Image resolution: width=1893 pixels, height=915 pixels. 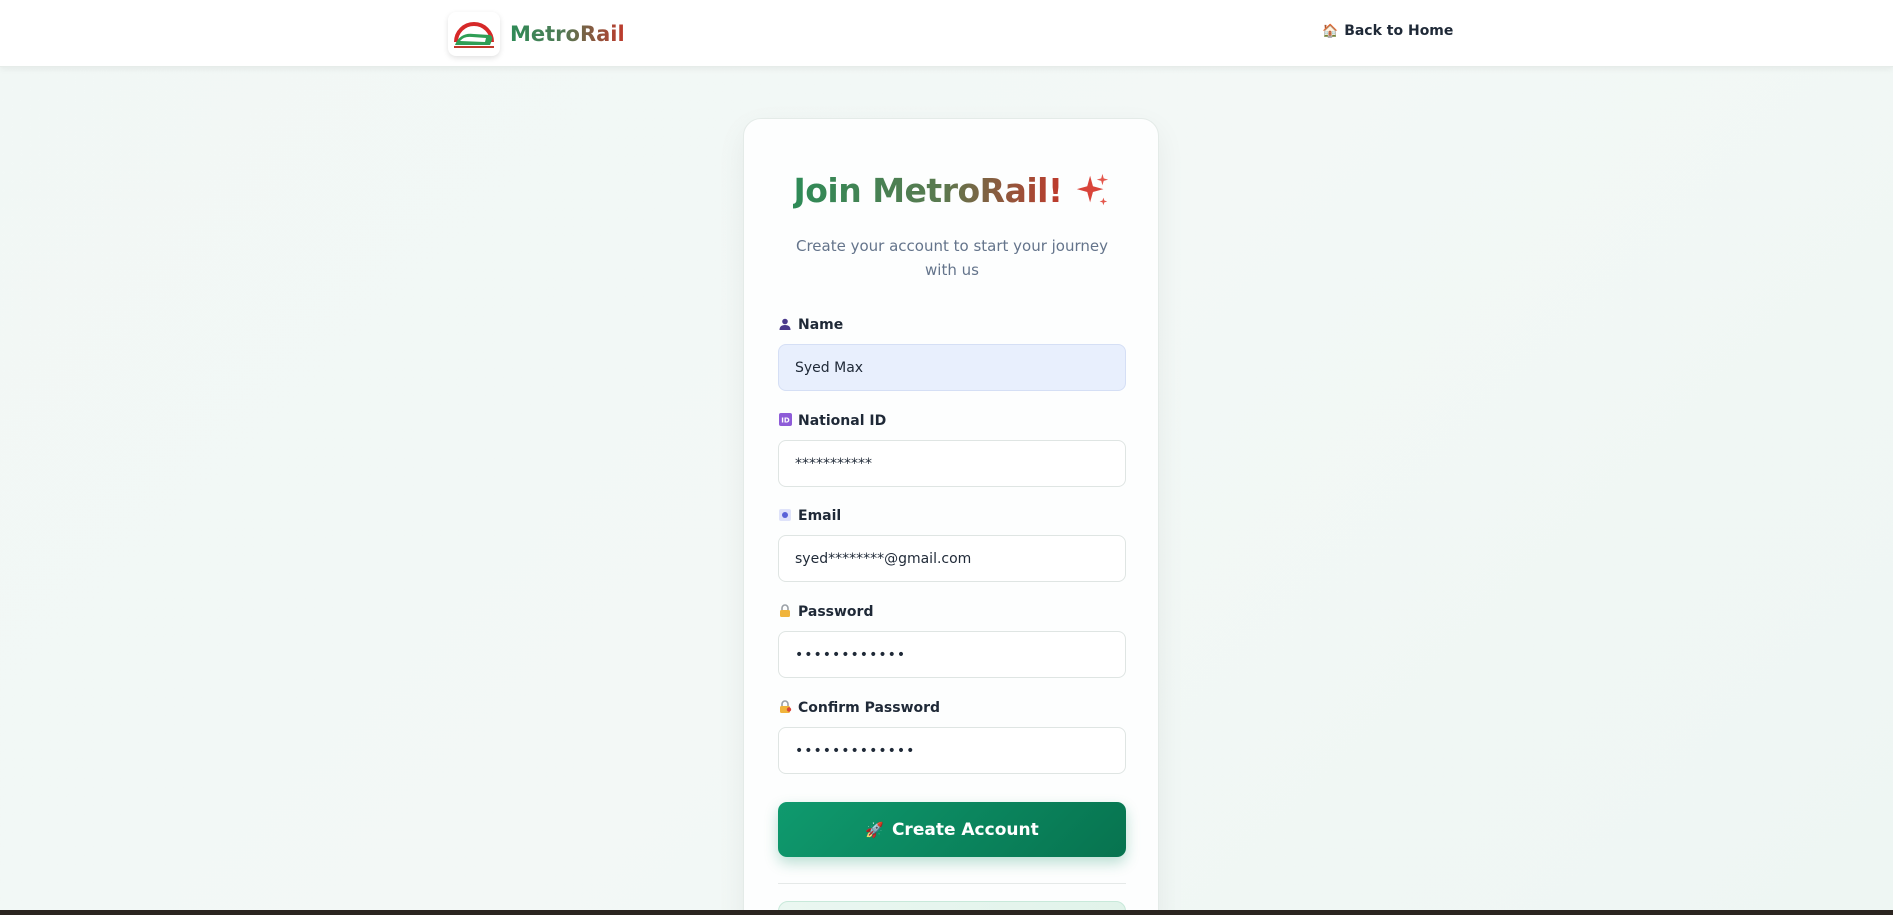 I want to click on password-input: ••••••••••••, so click(x=952, y=654).